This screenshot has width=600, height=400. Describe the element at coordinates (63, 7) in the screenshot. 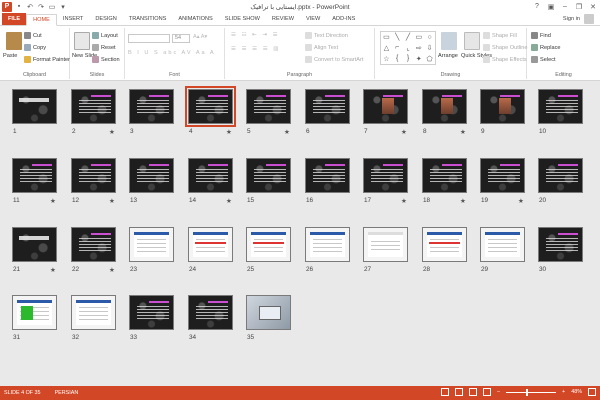

I see `customize-qat-icon: ▾` at that location.